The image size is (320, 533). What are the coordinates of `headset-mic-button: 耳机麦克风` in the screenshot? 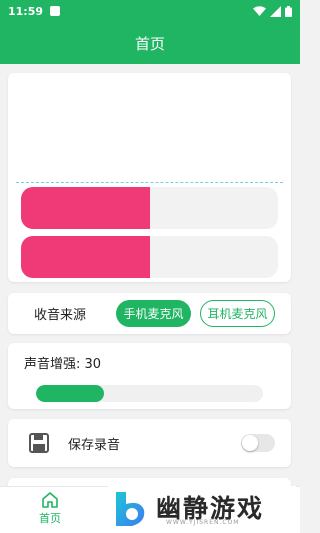 It's located at (237, 313).